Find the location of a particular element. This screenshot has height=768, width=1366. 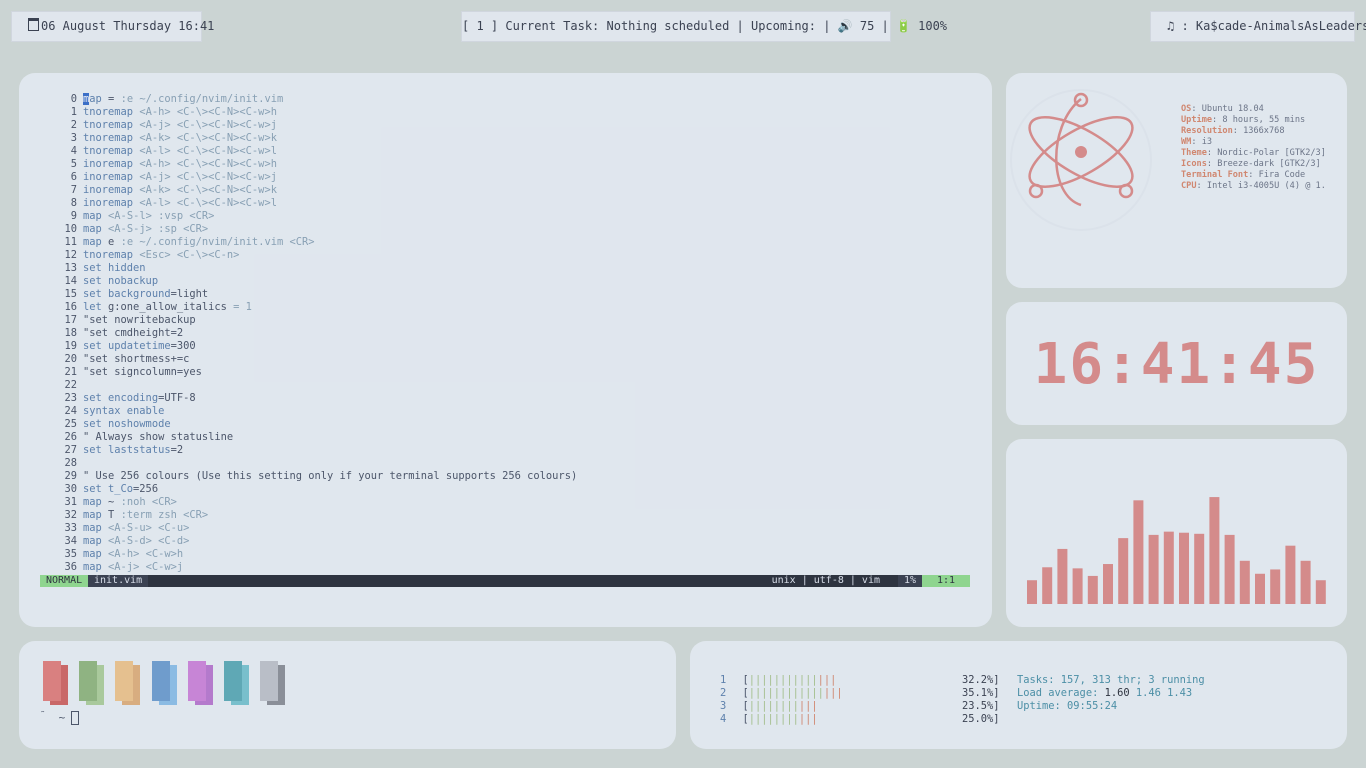

cpu-usage-user: |||||||| is located at coordinates (773, 719).